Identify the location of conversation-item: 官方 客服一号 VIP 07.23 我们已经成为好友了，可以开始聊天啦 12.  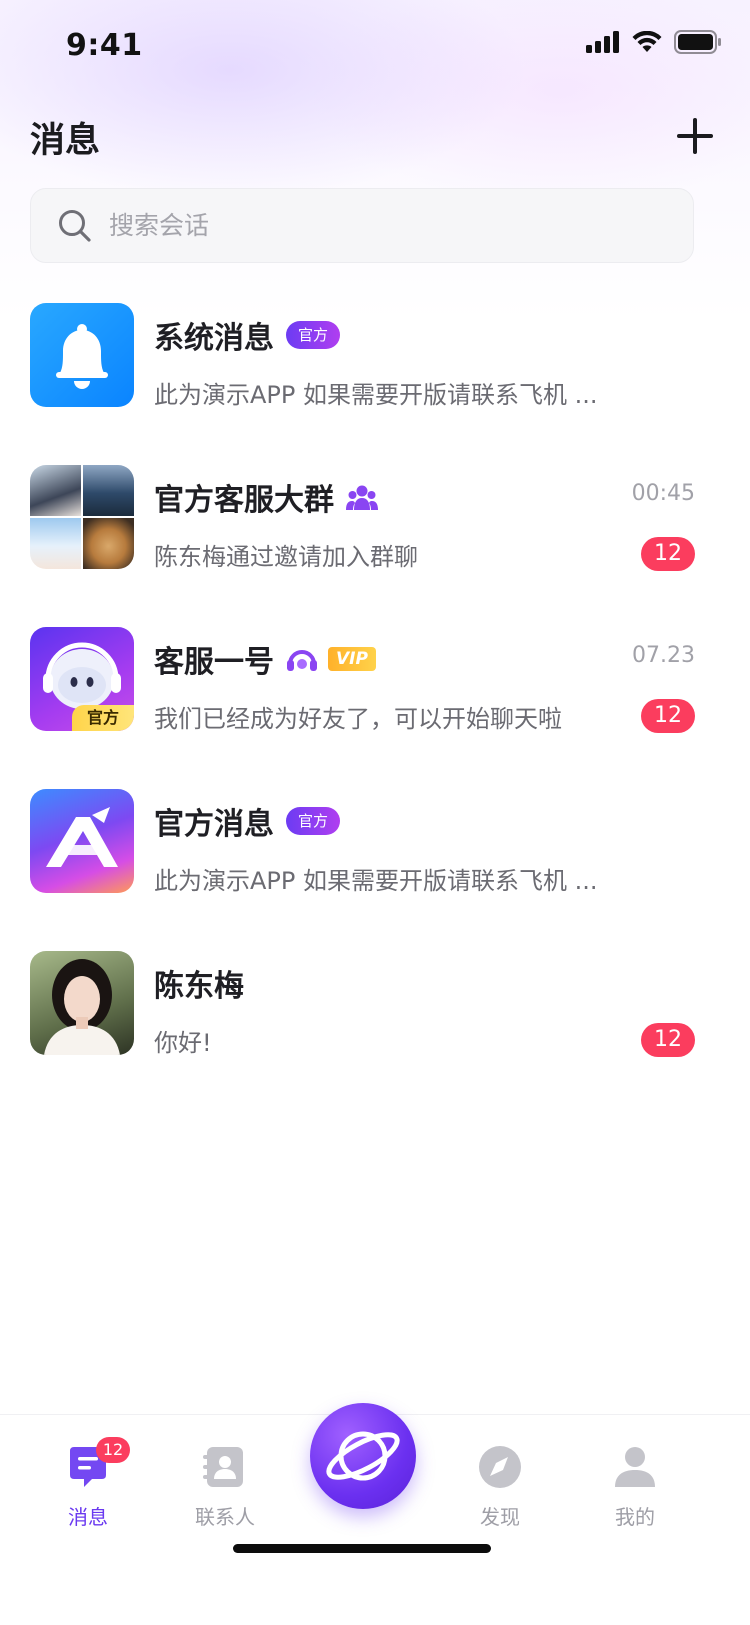
(375, 708).